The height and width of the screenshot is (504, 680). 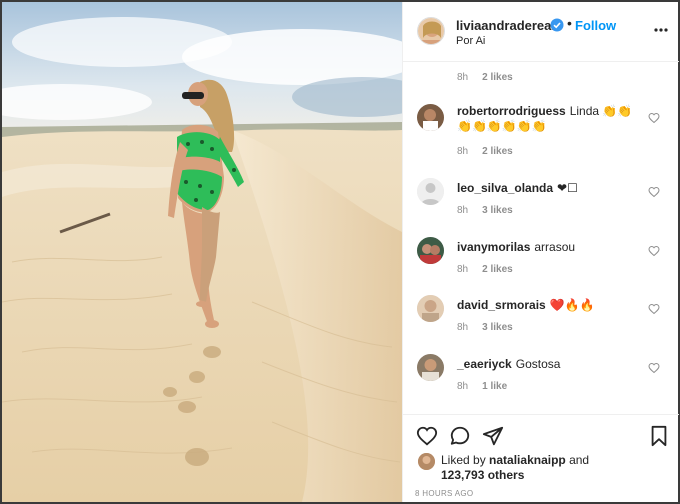 I want to click on author-username: liviaandradereal, so click(x=505, y=25).